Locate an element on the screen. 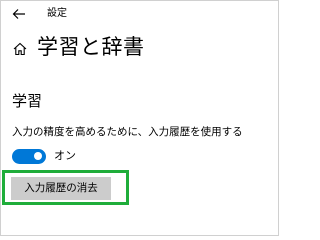 Image resolution: width=320 pixels, height=240 pixels. window-title: 設定 is located at coordinates (57, 13).